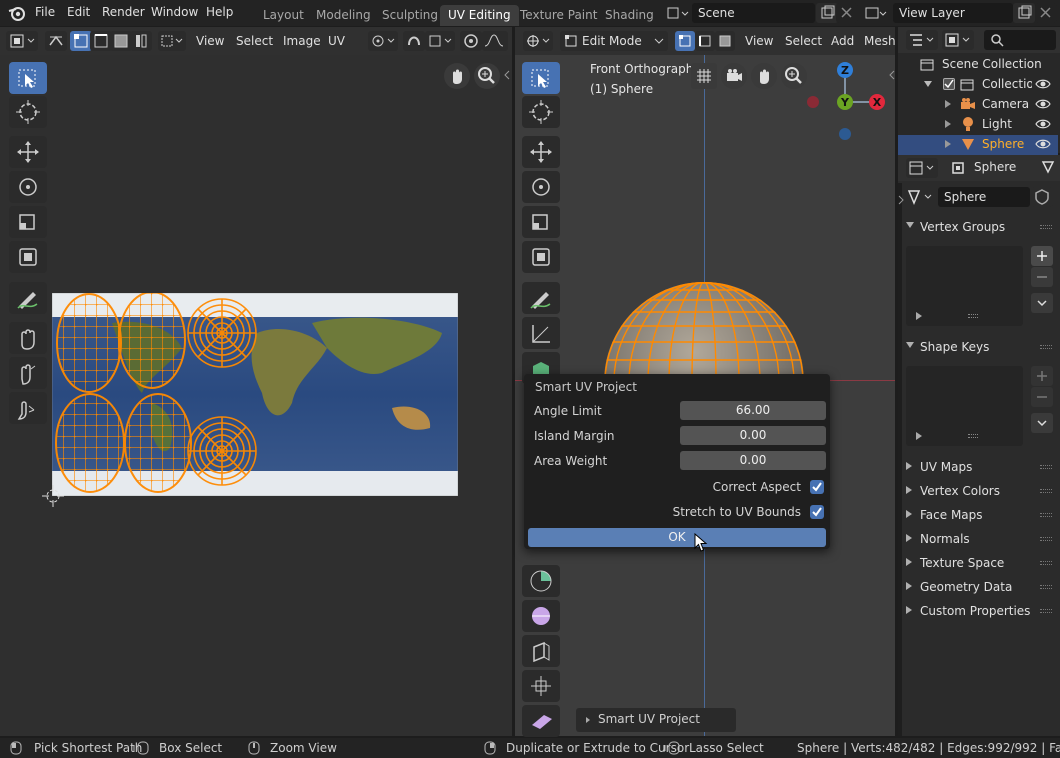 This screenshot has height=758, width=1060. What do you see at coordinates (383, 41) in the screenshot?
I see `pivot-point-icon` at bounding box center [383, 41].